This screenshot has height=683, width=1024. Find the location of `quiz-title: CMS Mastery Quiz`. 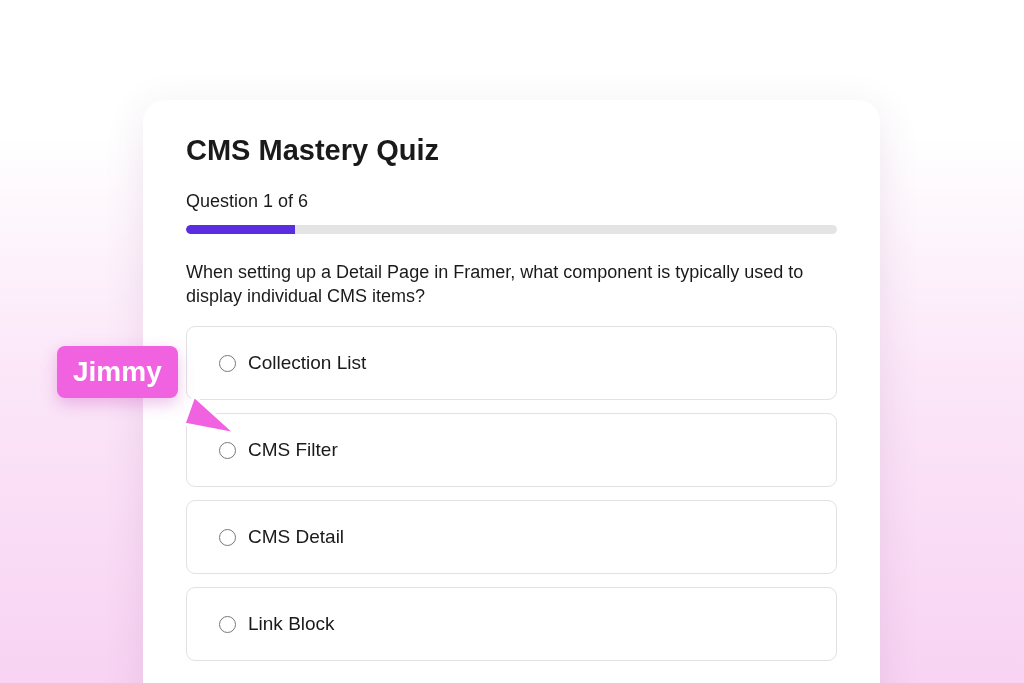

quiz-title: CMS Mastery Quiz is located at coordinates (313, 150).